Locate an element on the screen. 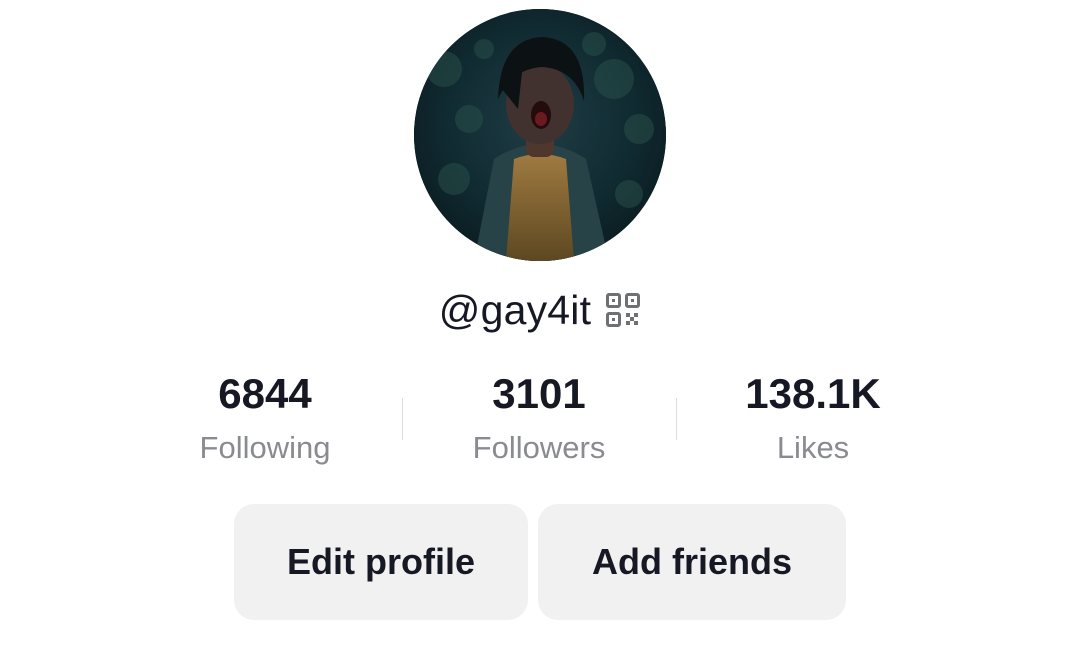  username: @gay4it is located at coordinates (515, 309).